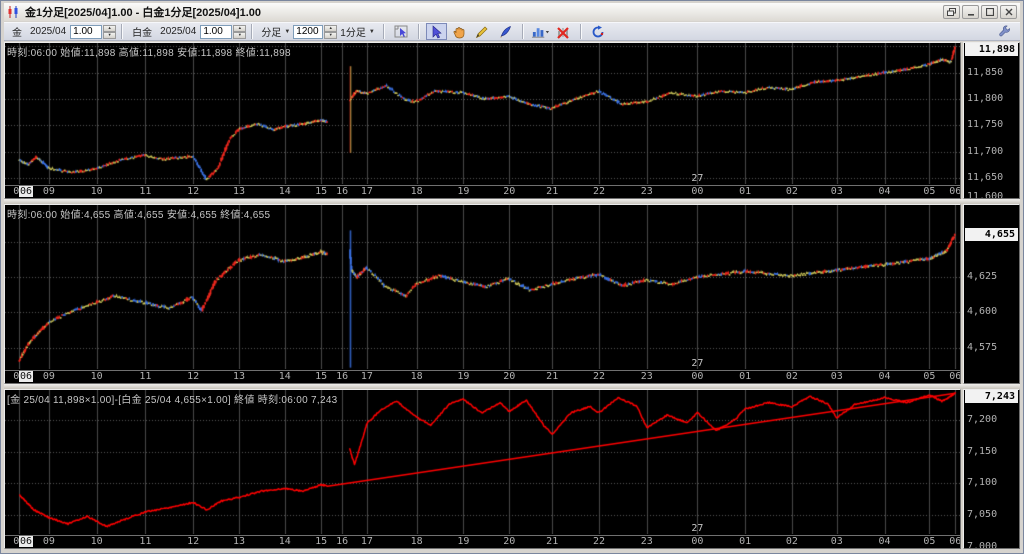 This screenshot has width=1024, height=554. Describe the element at coordinates (416, 541) in the screenshot. I see `time-tick-label: 18` at that location.